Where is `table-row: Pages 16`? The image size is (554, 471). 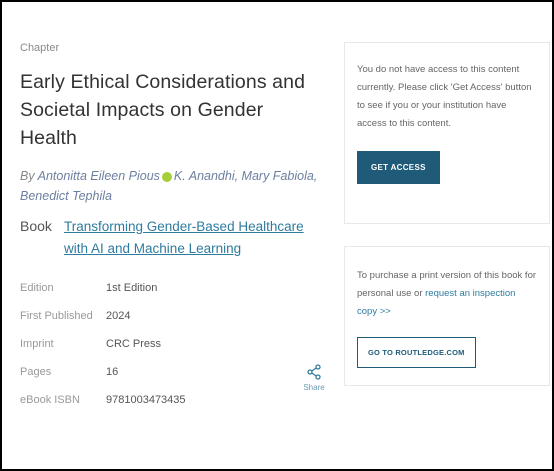 table-row: Pages 16 is located at coordinates (103, 372).